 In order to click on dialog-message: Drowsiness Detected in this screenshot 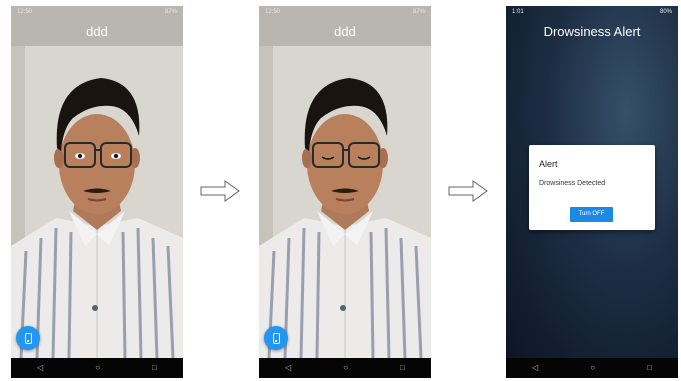, I will do `click(572, 183)`.